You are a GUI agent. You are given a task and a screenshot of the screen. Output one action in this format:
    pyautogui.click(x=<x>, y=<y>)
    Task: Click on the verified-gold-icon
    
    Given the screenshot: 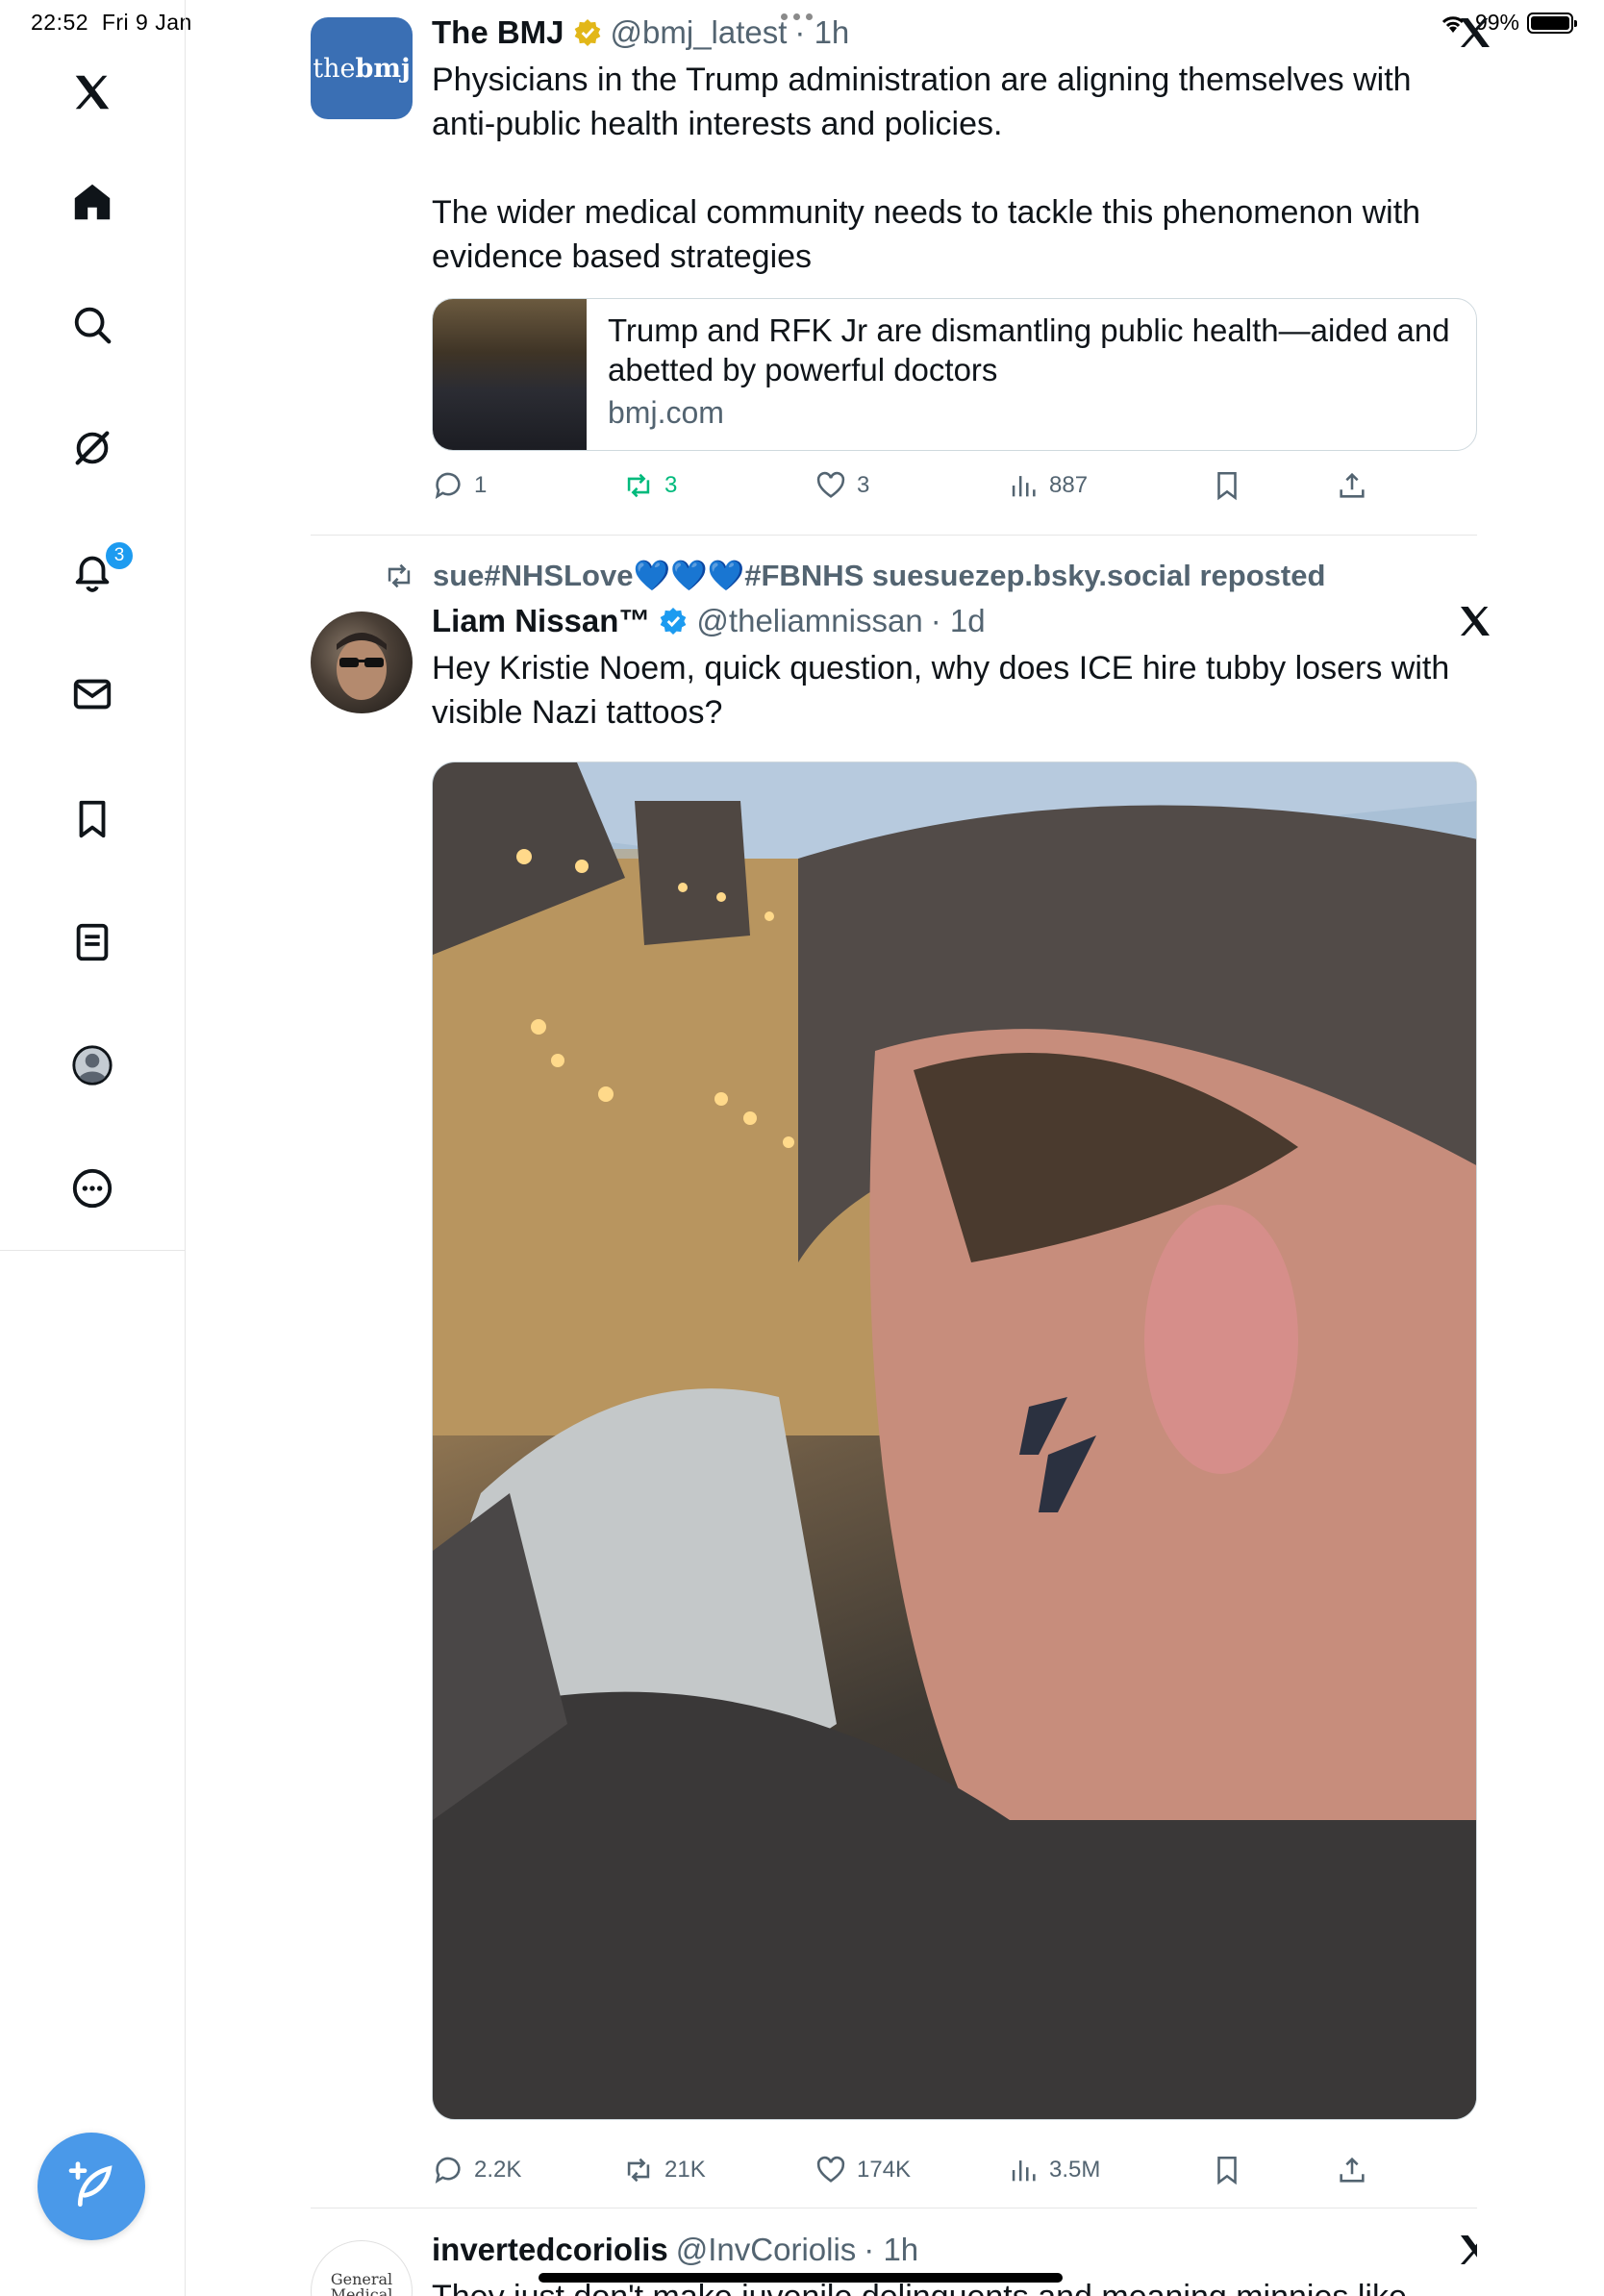 What is the action you would take?
    pyautogui.click(x=587, y=32)
    